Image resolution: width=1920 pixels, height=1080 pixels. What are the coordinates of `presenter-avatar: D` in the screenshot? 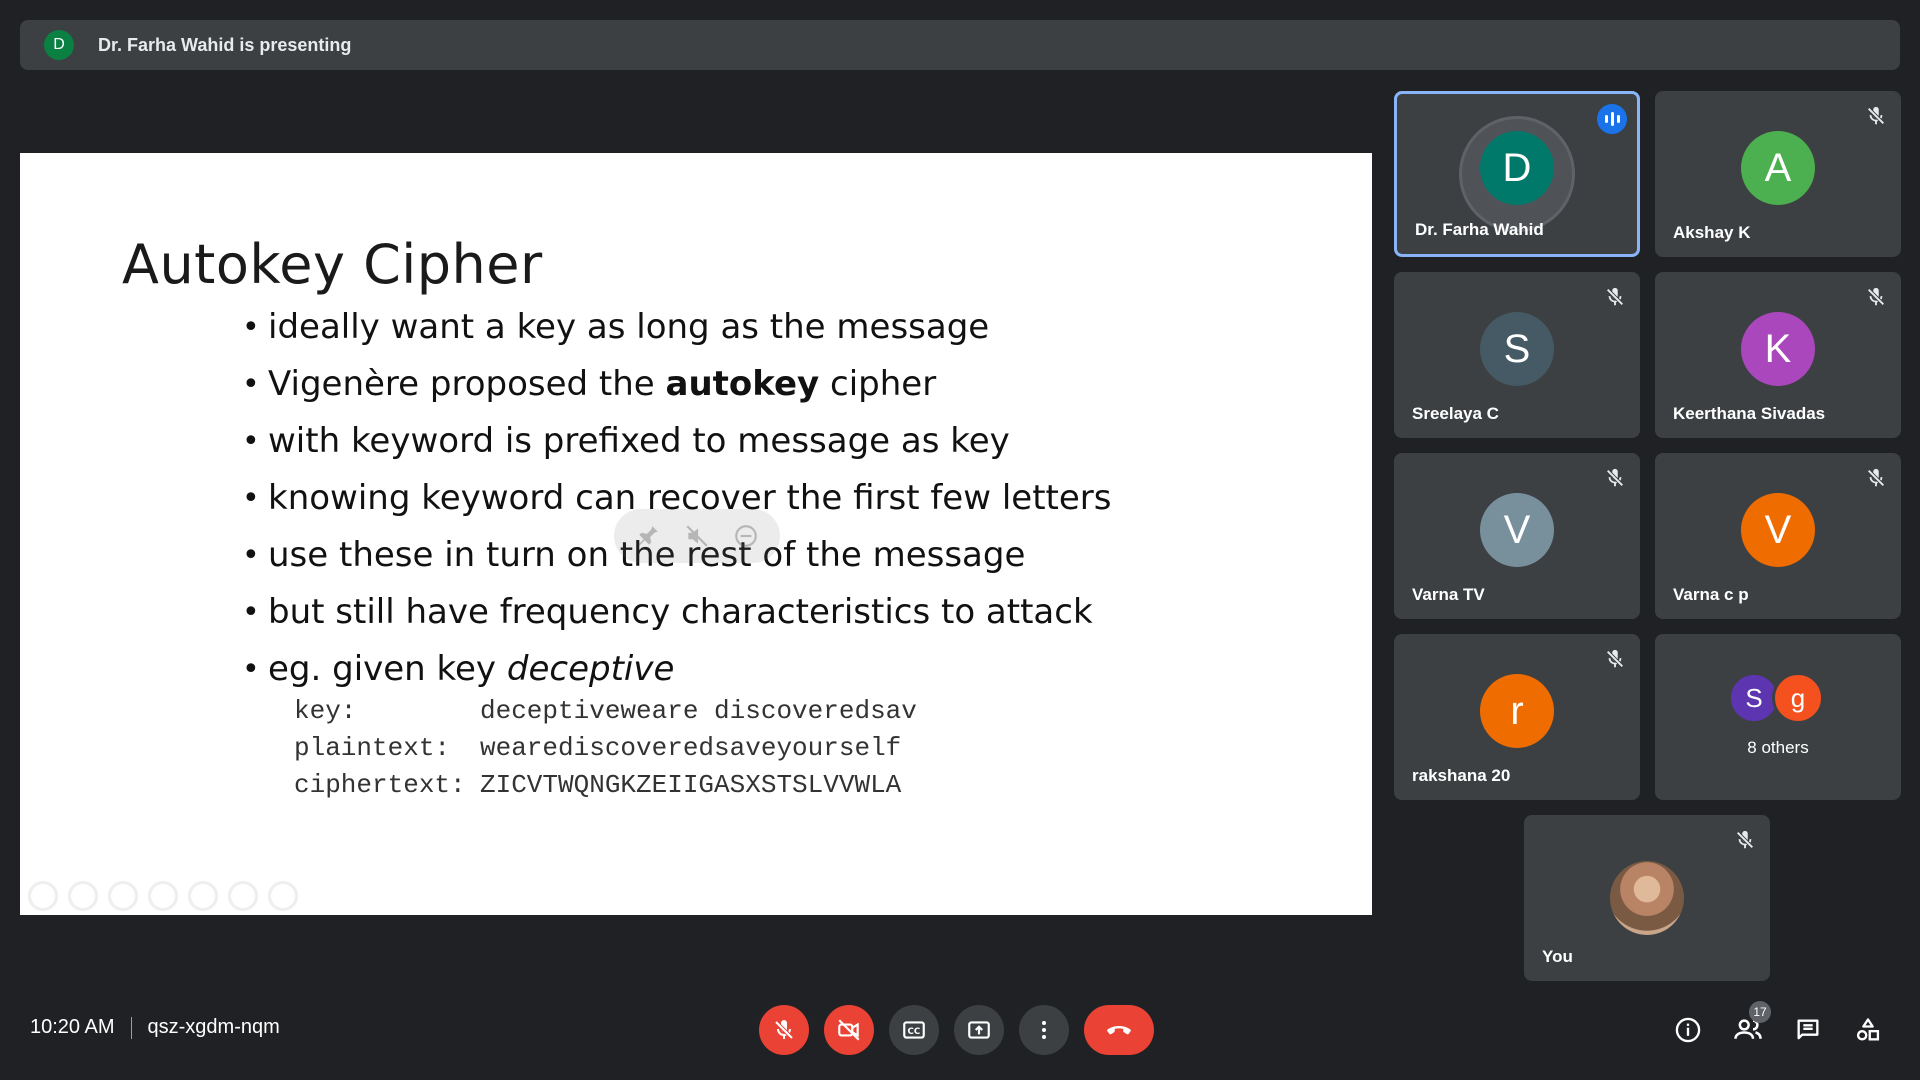 It's located at (59, 45).